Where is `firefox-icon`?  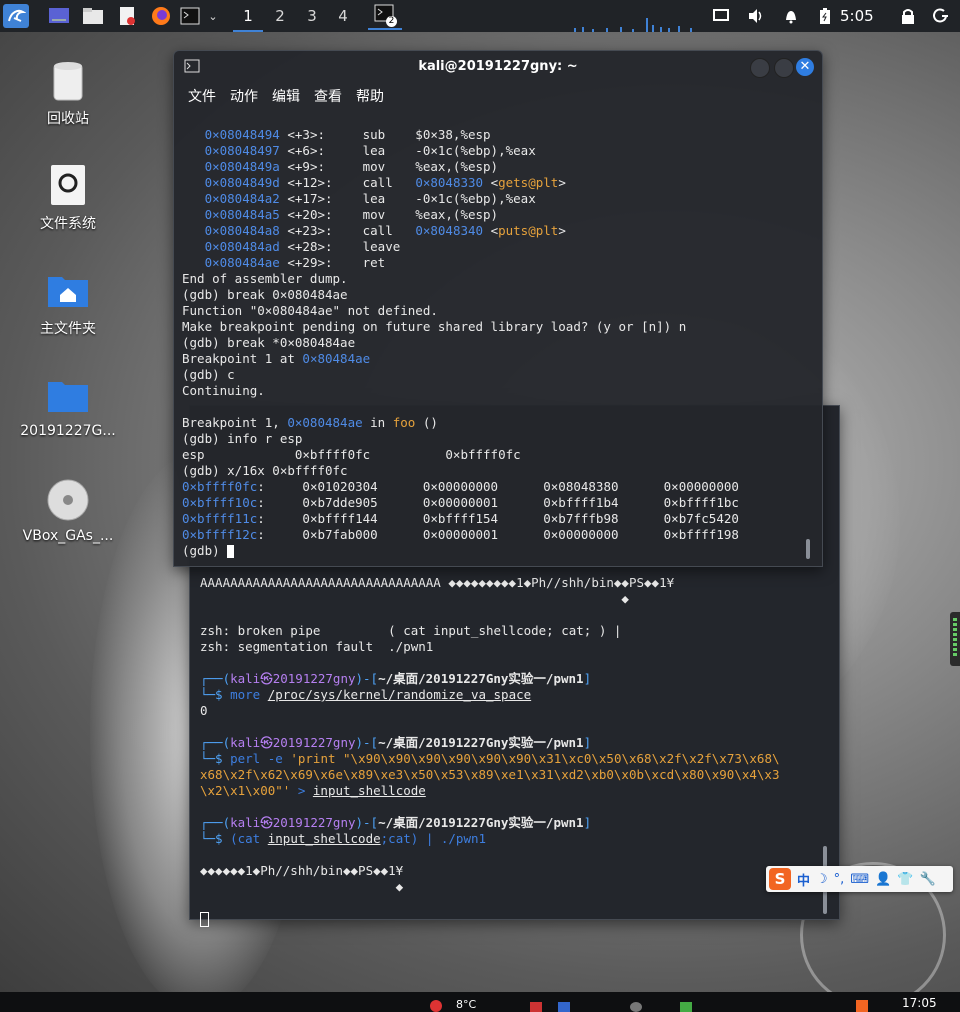
firefox-icon is located at coordinates (161, 16).